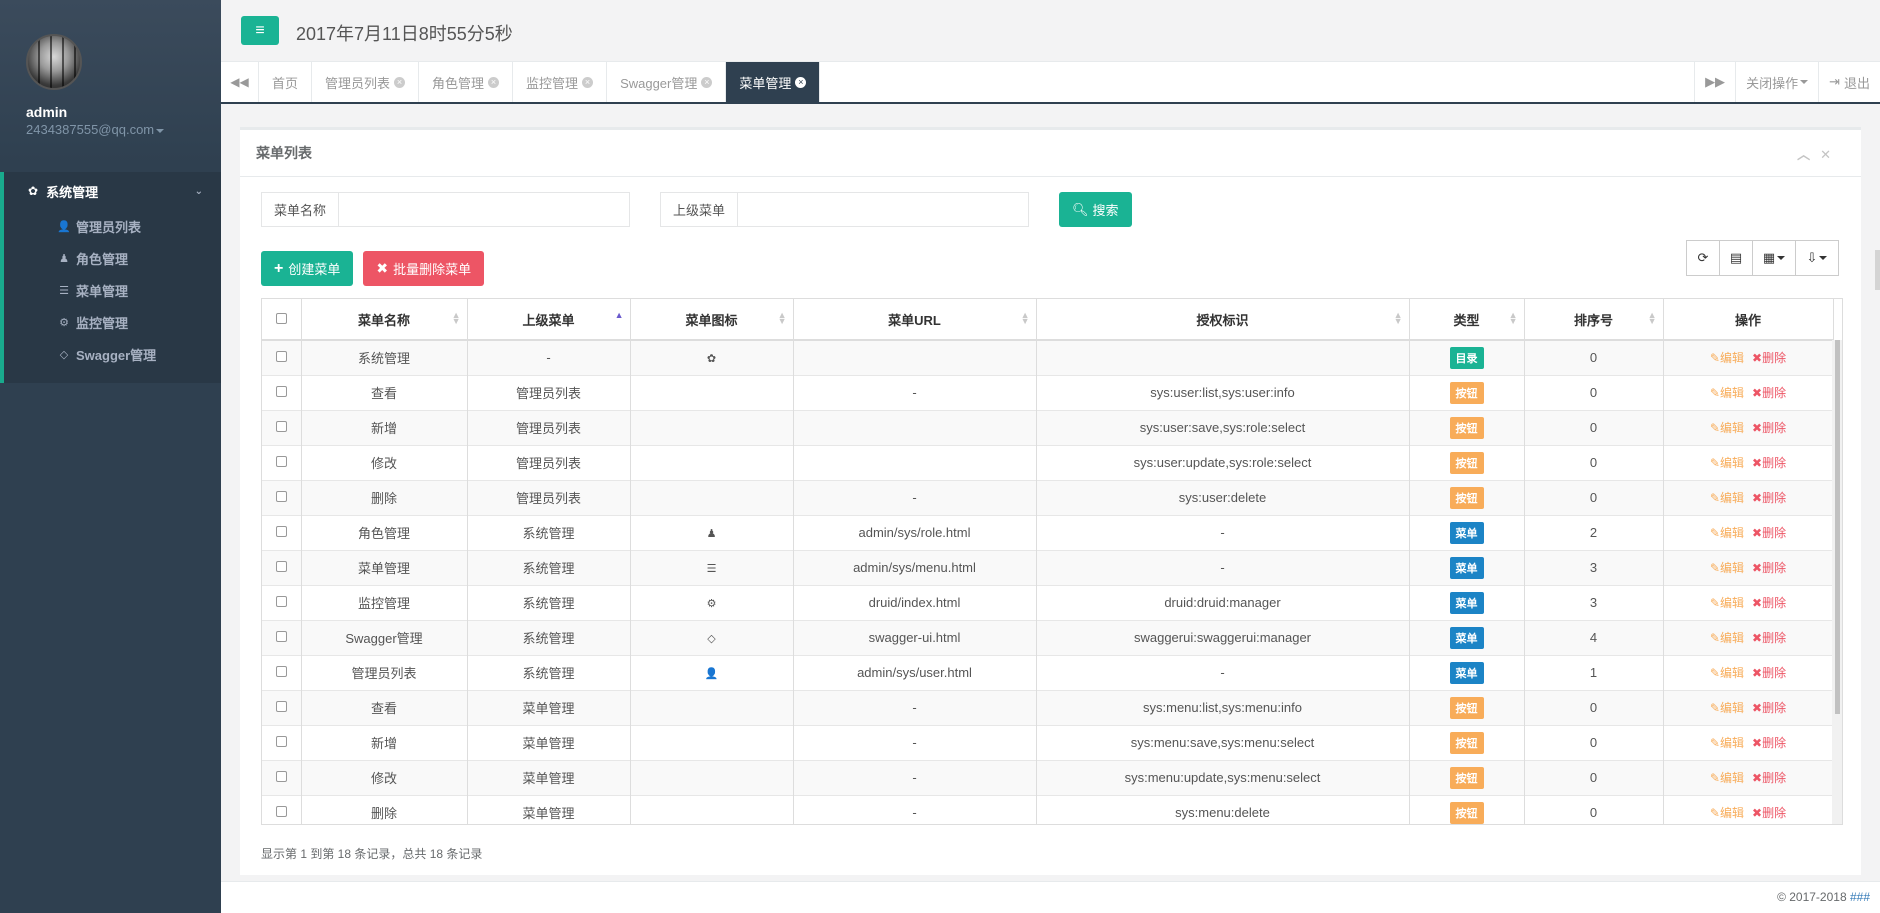  Describe the element at coordinates (1048, 497) in the screenshot. I see `table-row: 删除 管理员列表 - sys:user:delete 按钮 0 ✎编辑 ✖删除` at that location.